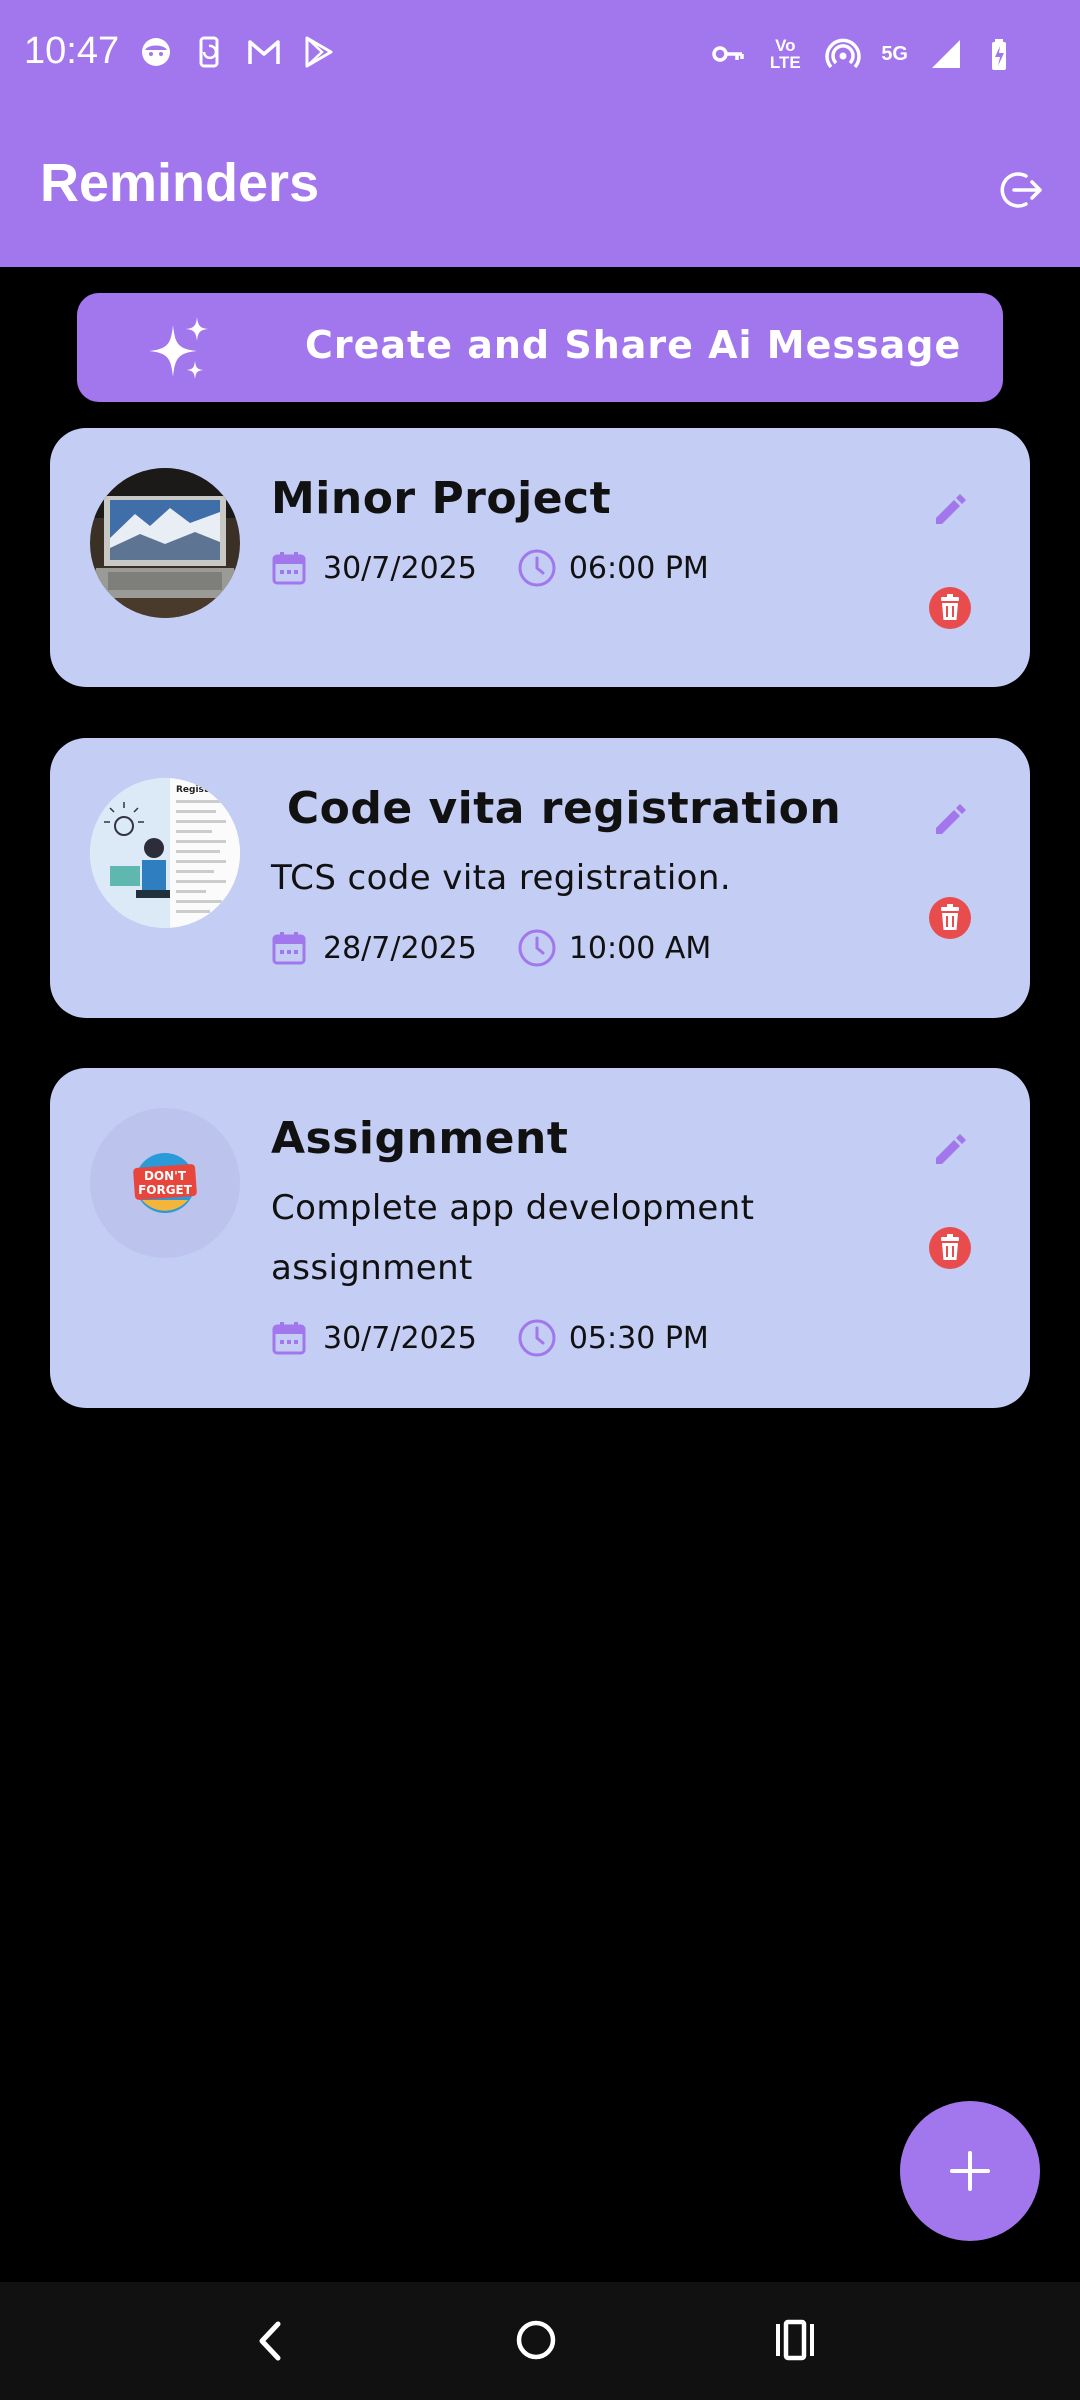 The width and height of the screenshot is (1080, 2400). What do you see at coordinates (638, 1338) in the screenshot?
I see `reminder-time: 05:30 PM` at bounding box center [638, 1338].